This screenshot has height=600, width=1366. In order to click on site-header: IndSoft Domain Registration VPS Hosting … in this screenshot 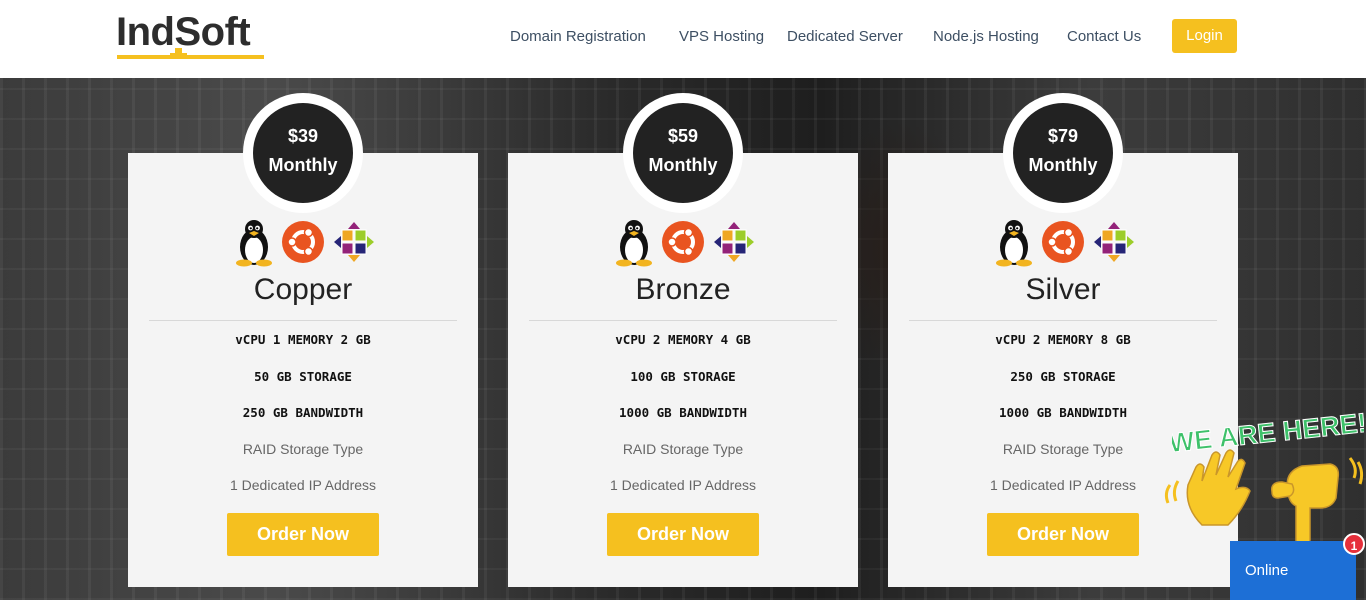, I will do `click(683, 39)`.